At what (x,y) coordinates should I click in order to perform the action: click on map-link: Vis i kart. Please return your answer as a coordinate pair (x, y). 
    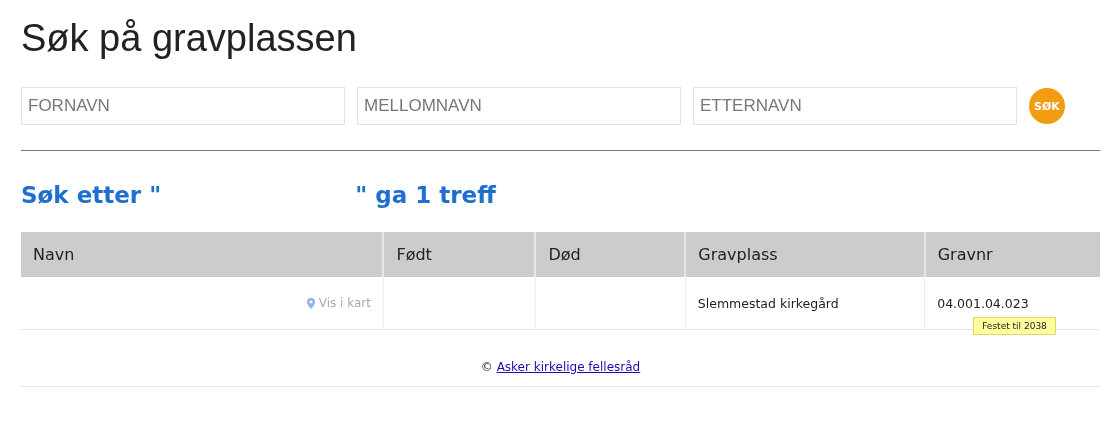
    Looking at the image, I should click on (202, 303).